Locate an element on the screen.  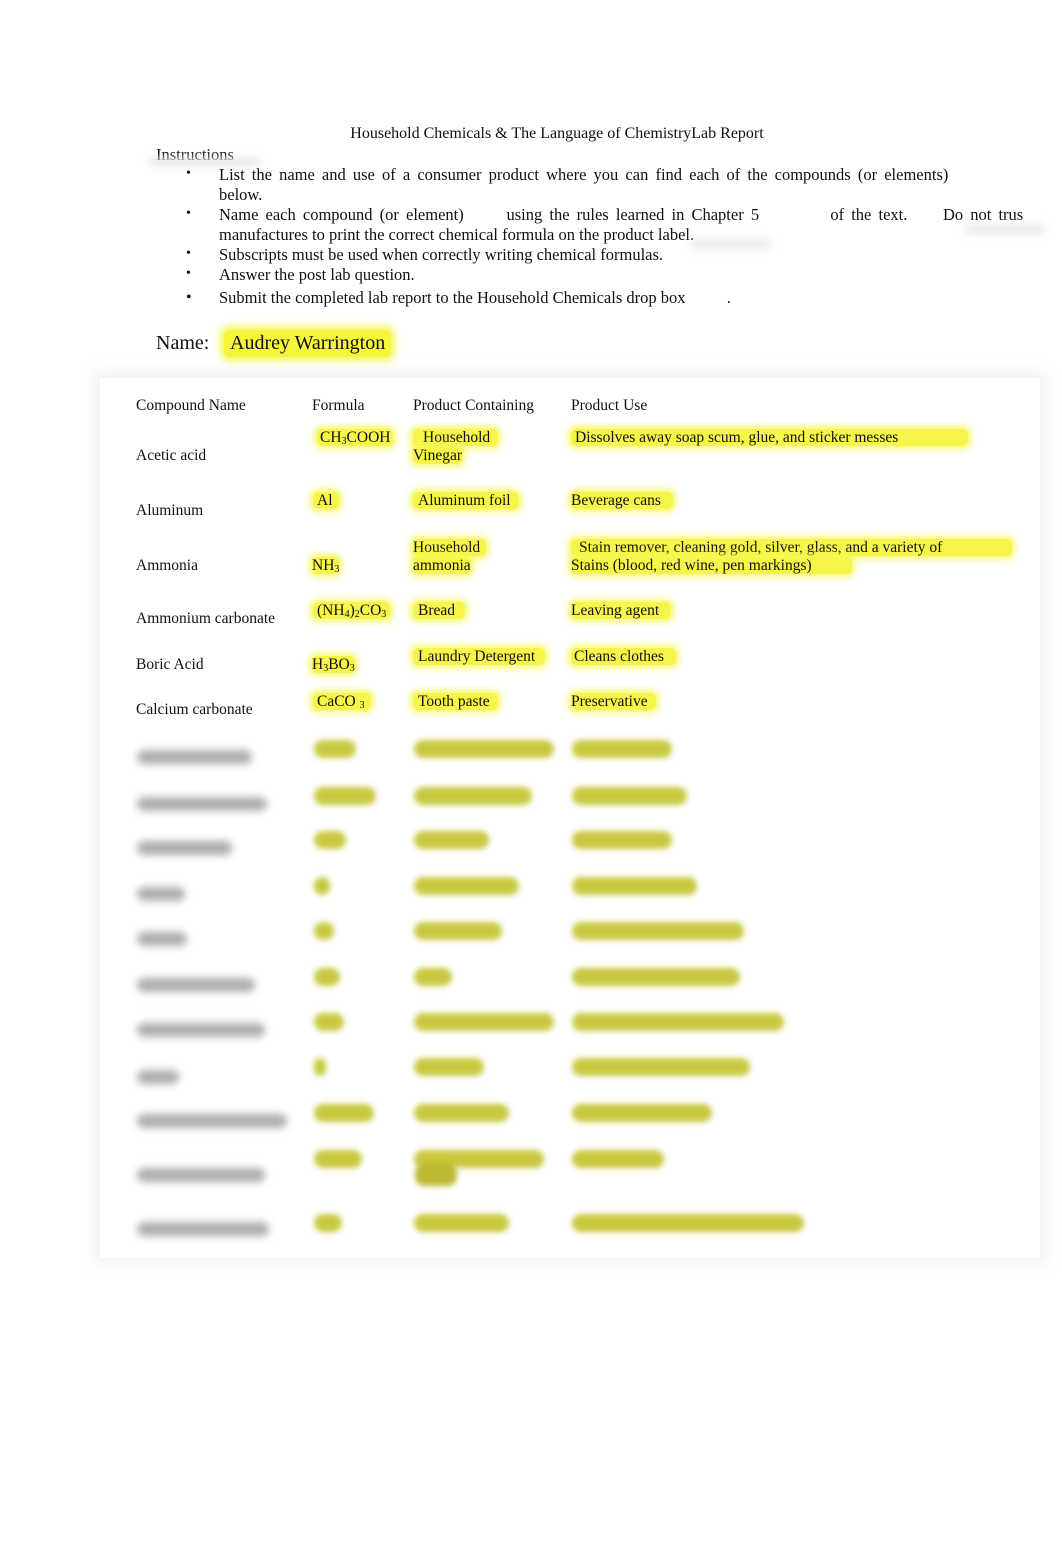
student-name-field: Audrey Warrington is located at coordinates (308, 343).